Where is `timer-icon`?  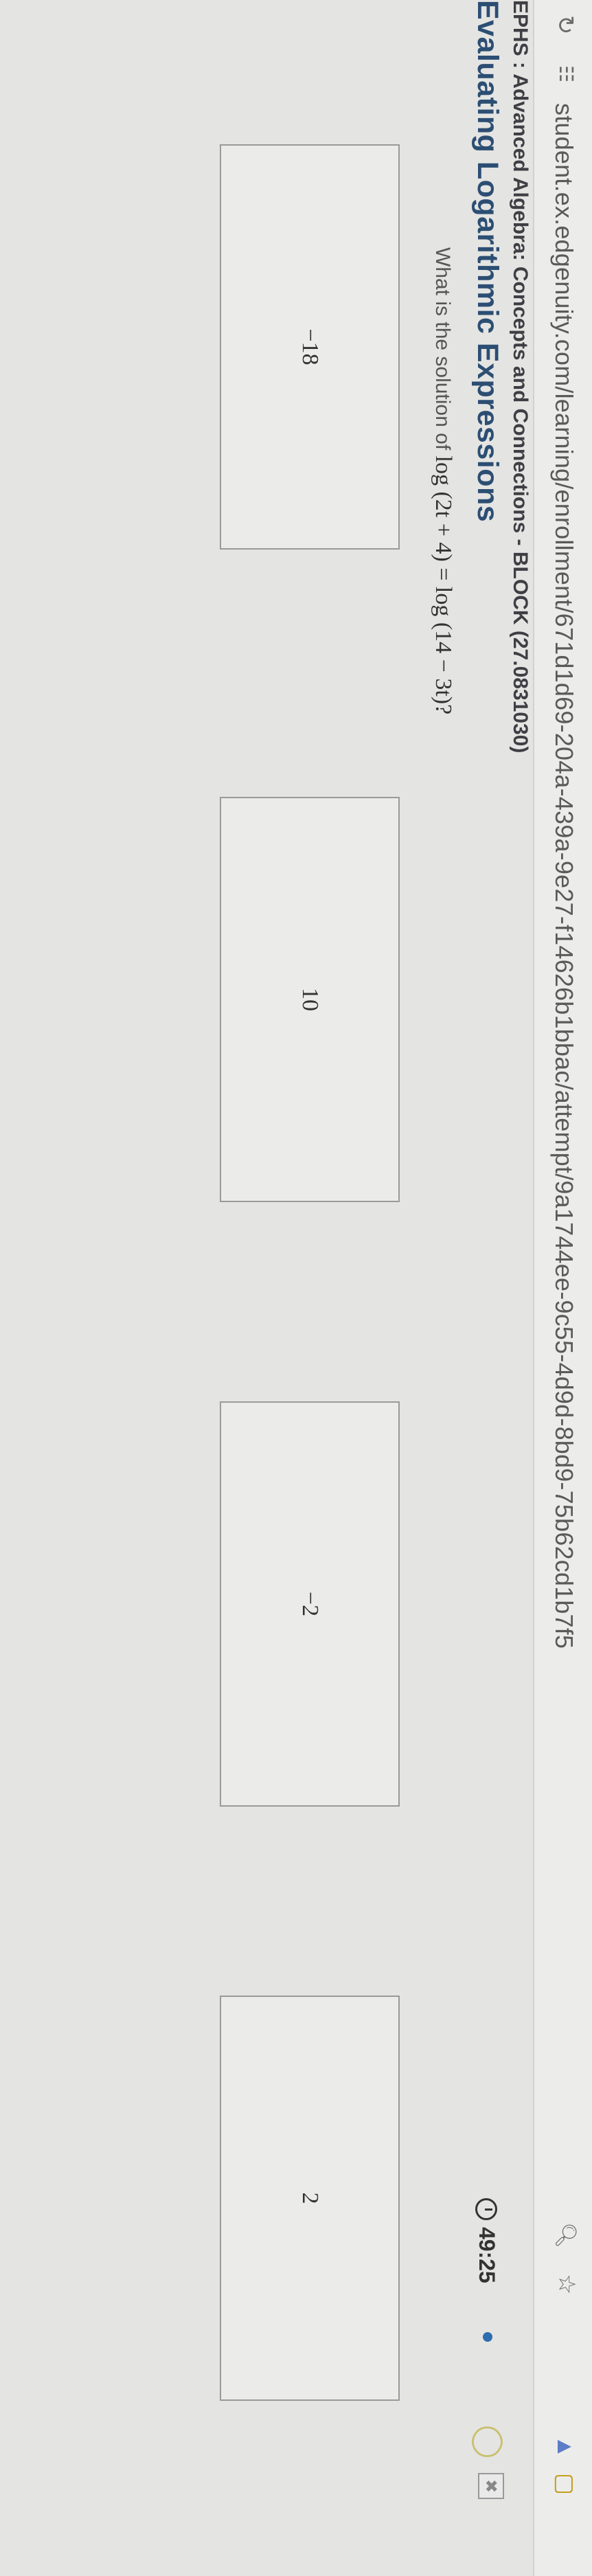
timer-icon is located at coordinates (486, 2209).